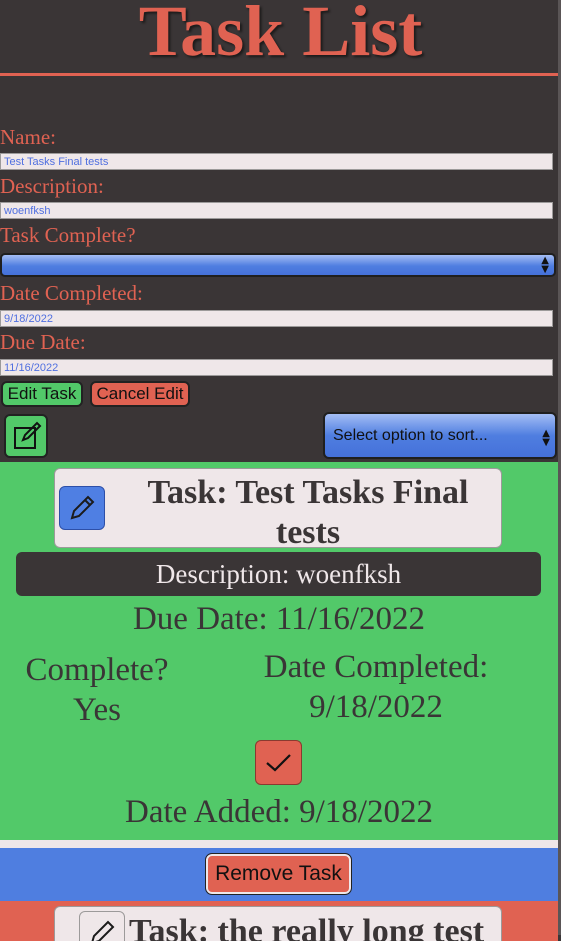  What do you see at coordinates (276, 367) in the screenshot?
I see `due-date-field: 11/16/2022` at bounding box center [276, 367].